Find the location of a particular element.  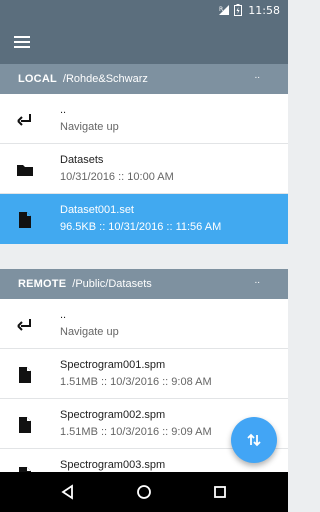

local-label: LOCAL is located at coordinates (37, 79).